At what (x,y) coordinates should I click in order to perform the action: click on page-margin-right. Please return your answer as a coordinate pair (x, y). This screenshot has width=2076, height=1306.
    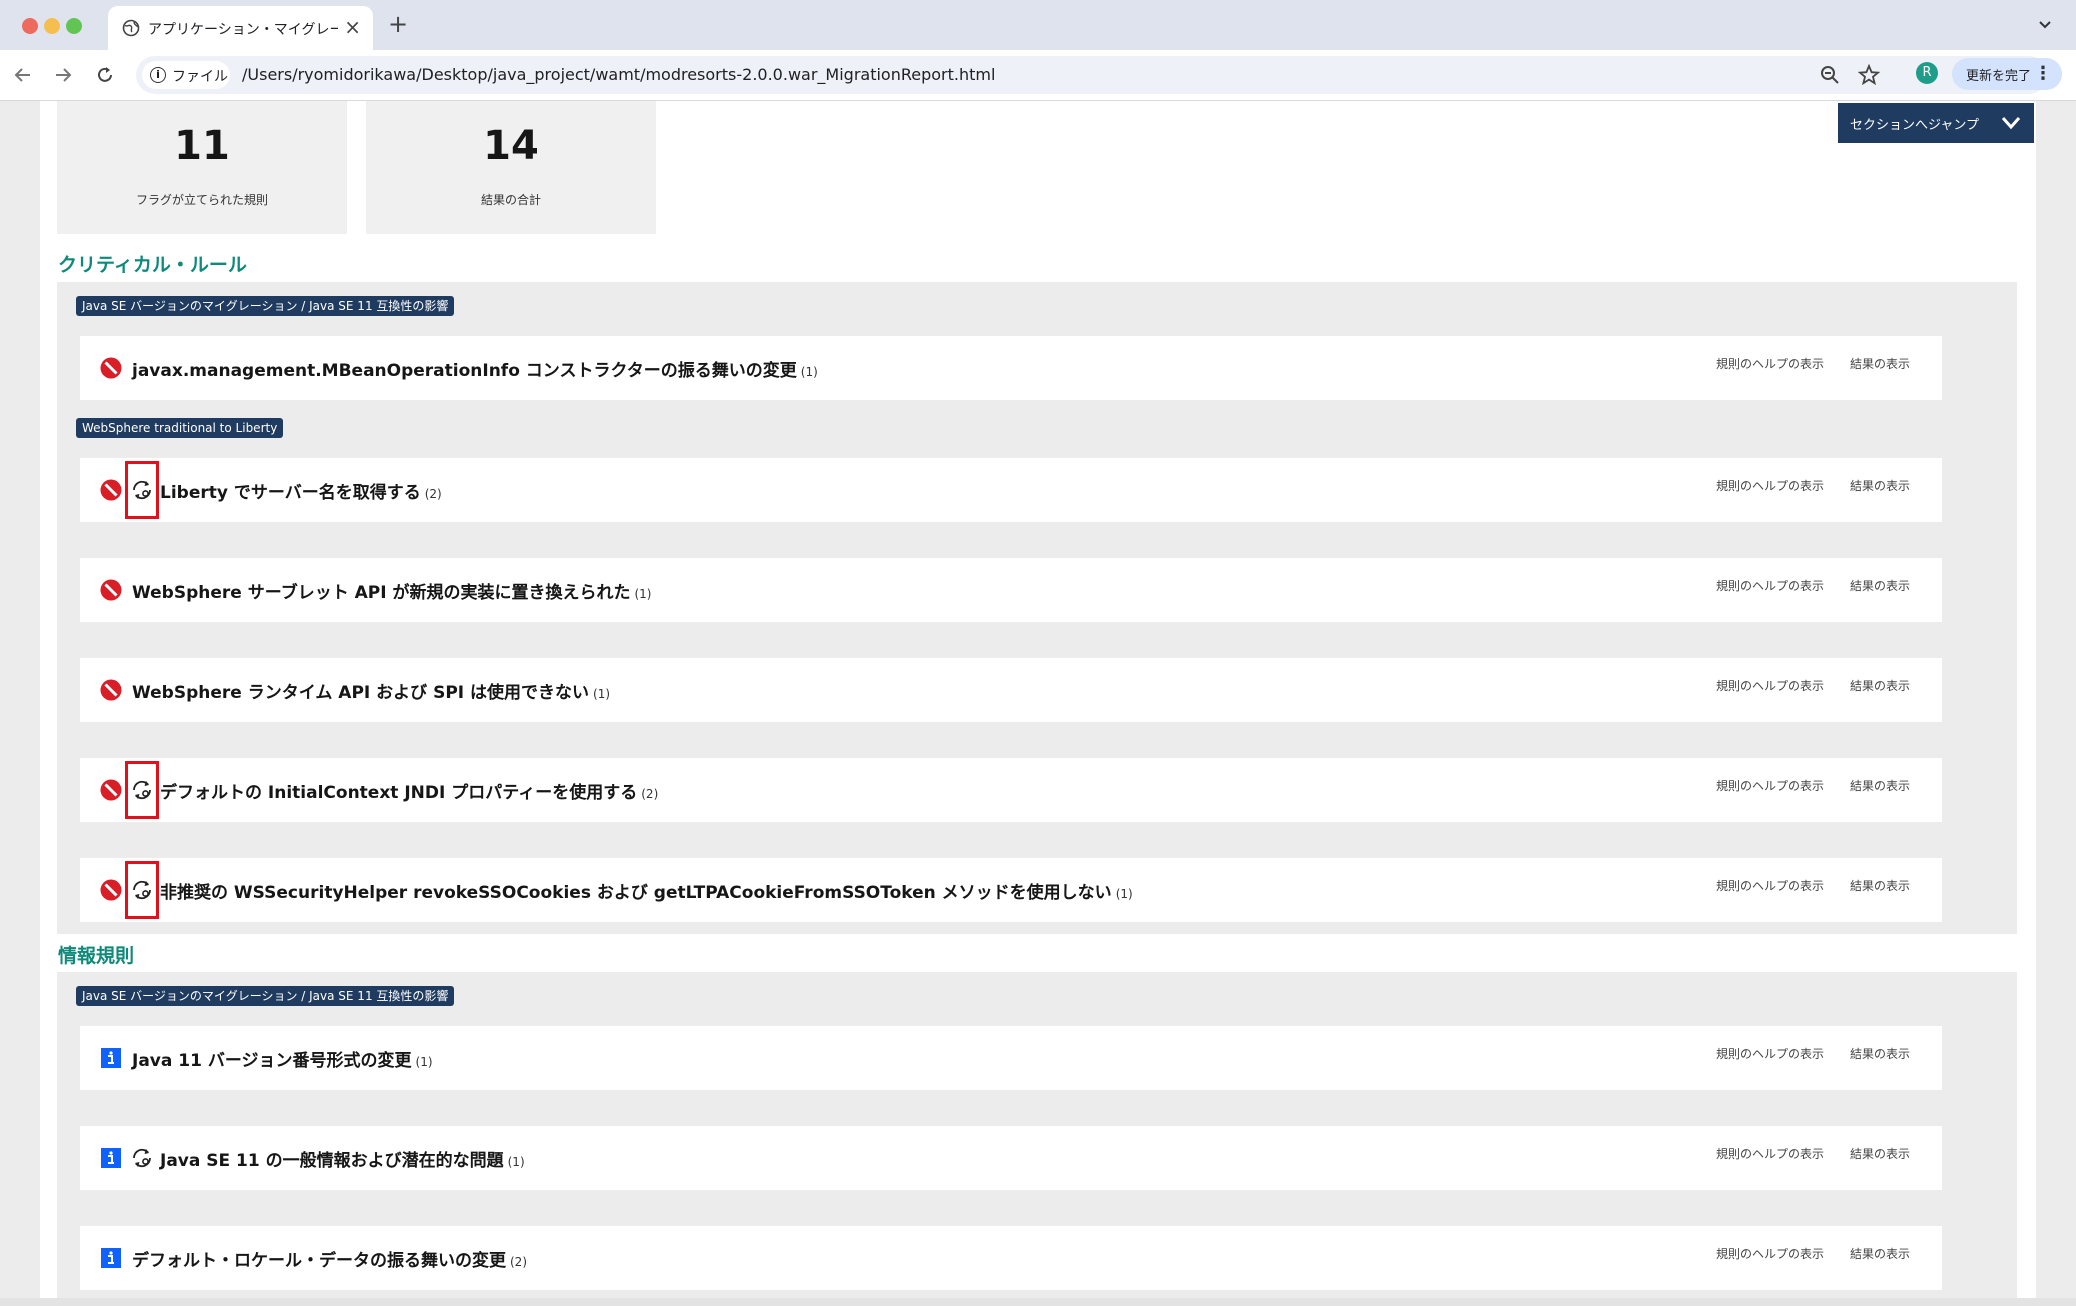
    Looking at the image, I should click on (2056, 703).